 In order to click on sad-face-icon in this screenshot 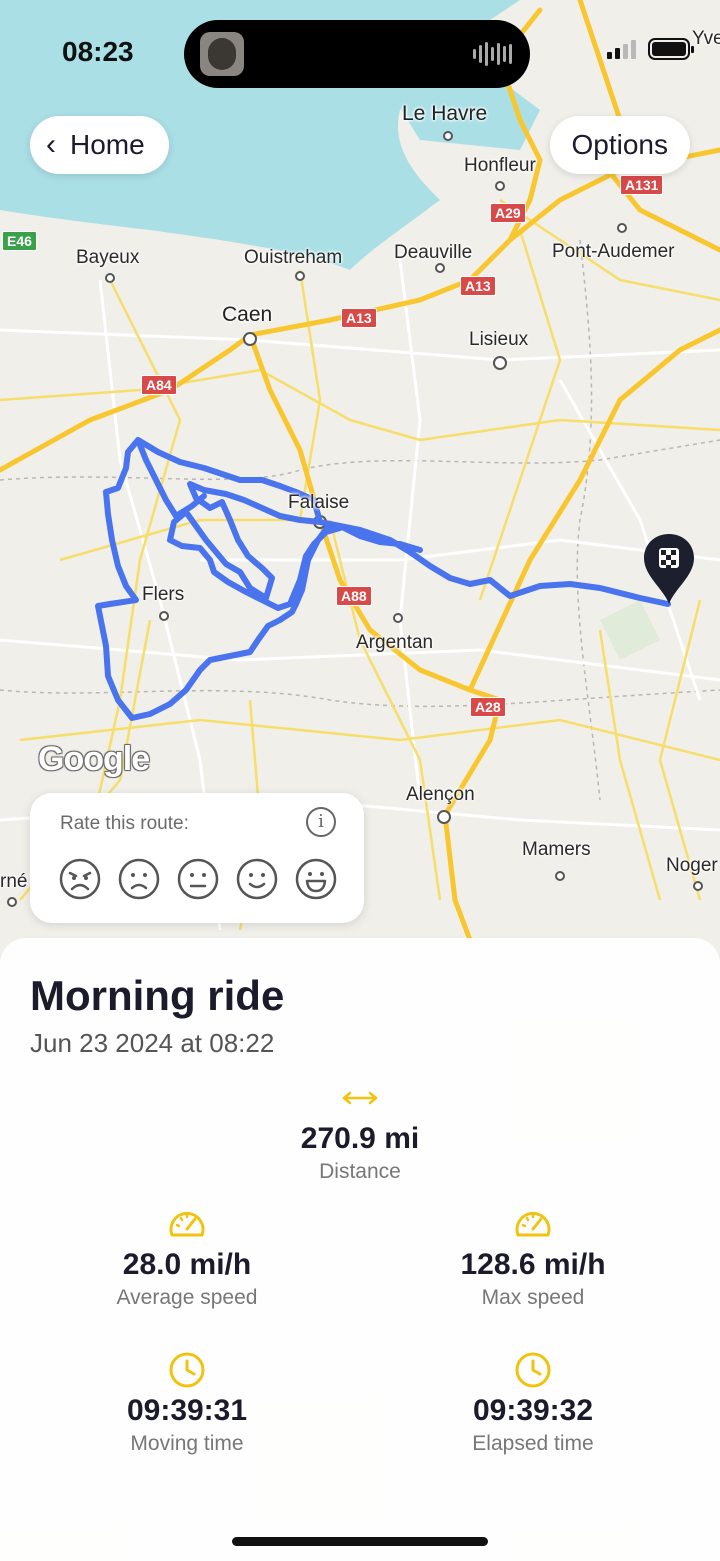, I will do `click(139, 879)`.